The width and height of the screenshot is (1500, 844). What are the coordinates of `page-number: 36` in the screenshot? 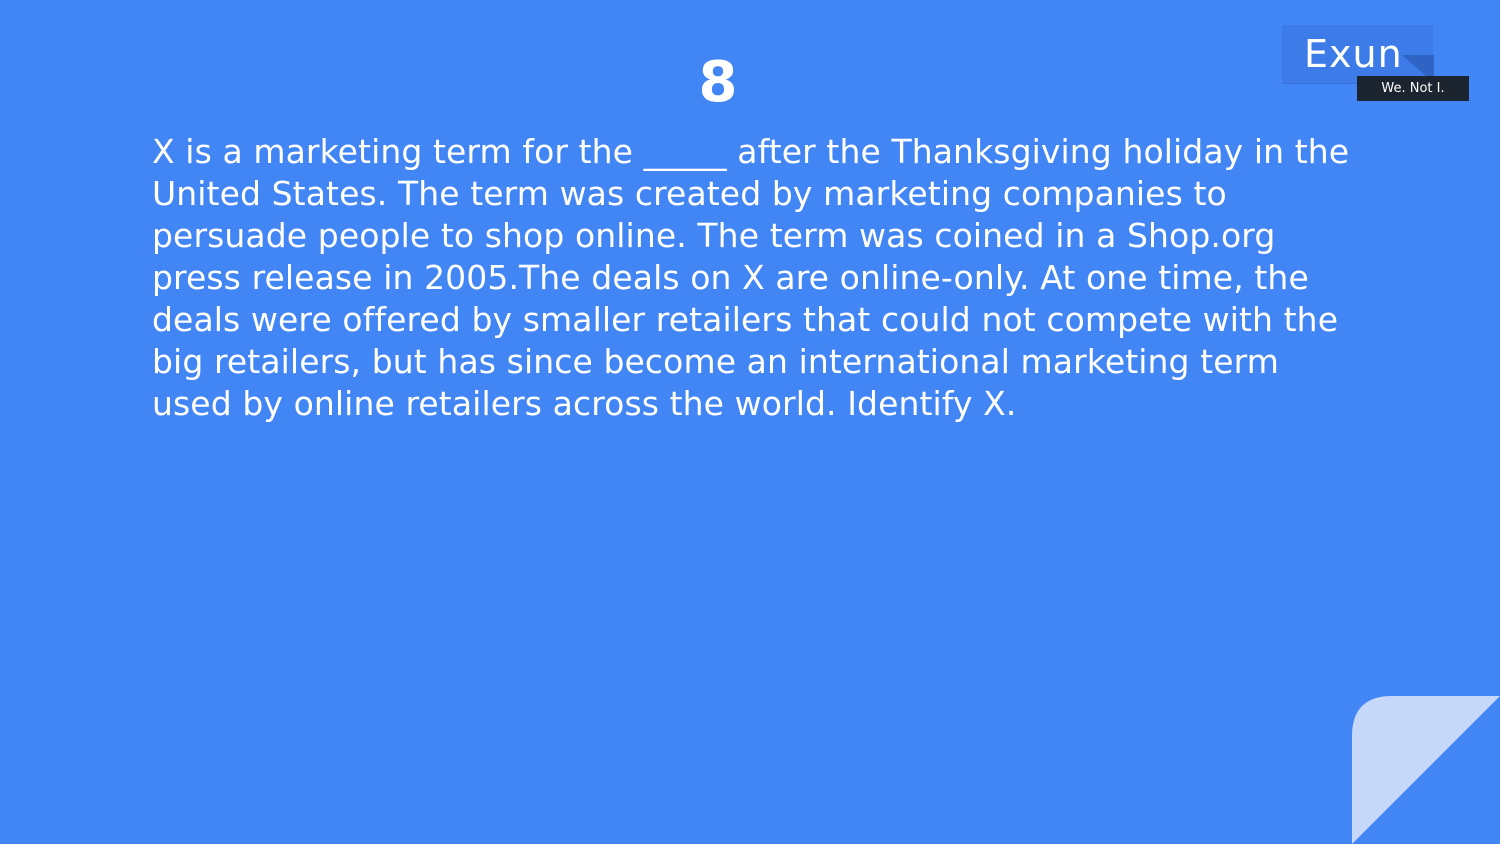 It's located at (1463, 801).